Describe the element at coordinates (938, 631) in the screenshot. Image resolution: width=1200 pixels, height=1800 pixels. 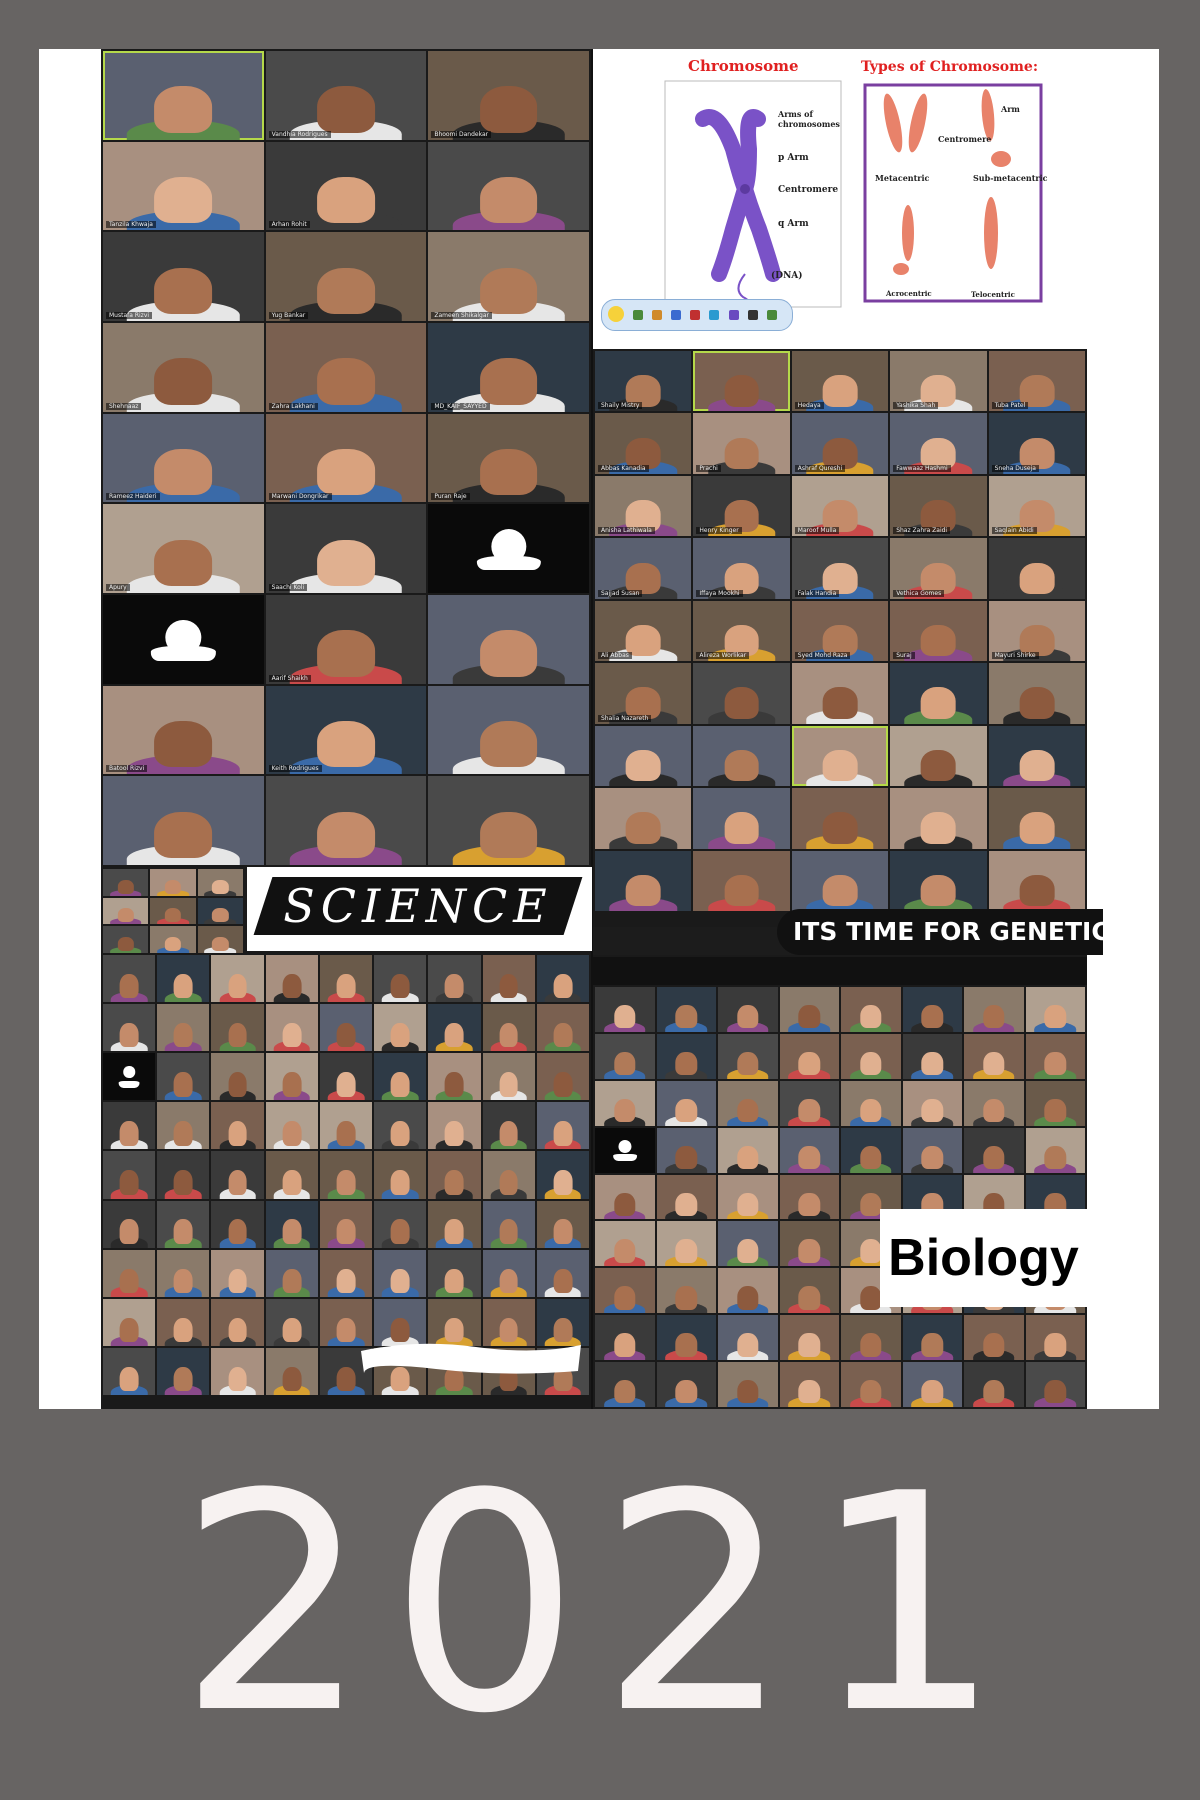
I see `participant-tile: Suraj` at that location.